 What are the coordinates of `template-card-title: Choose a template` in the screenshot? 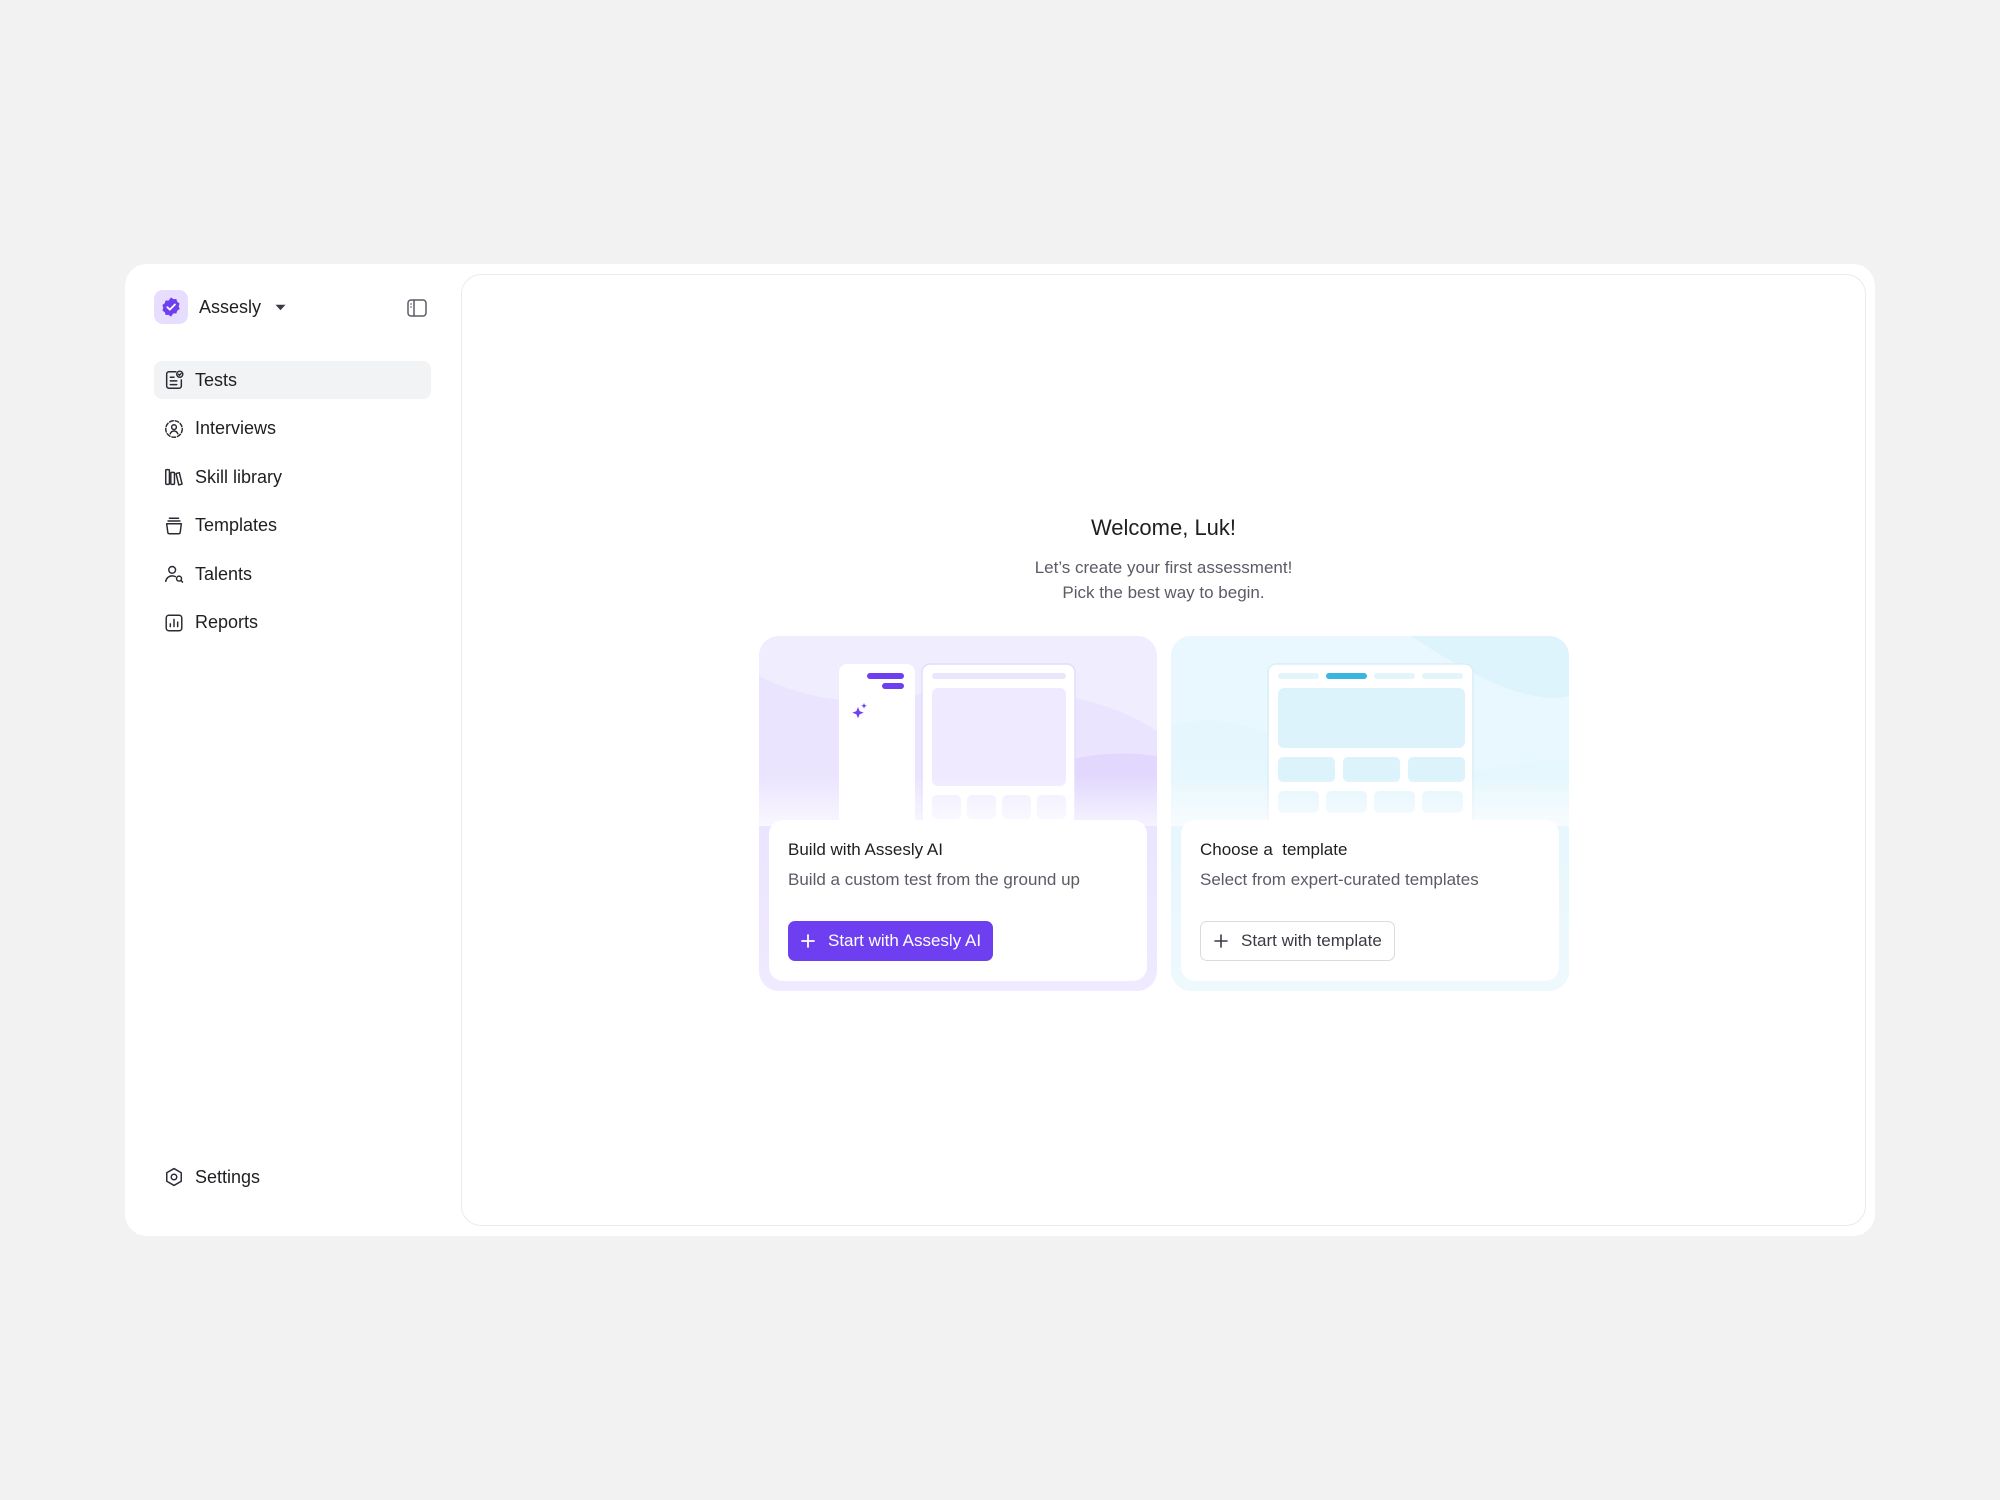 It's located at (1274, 849).